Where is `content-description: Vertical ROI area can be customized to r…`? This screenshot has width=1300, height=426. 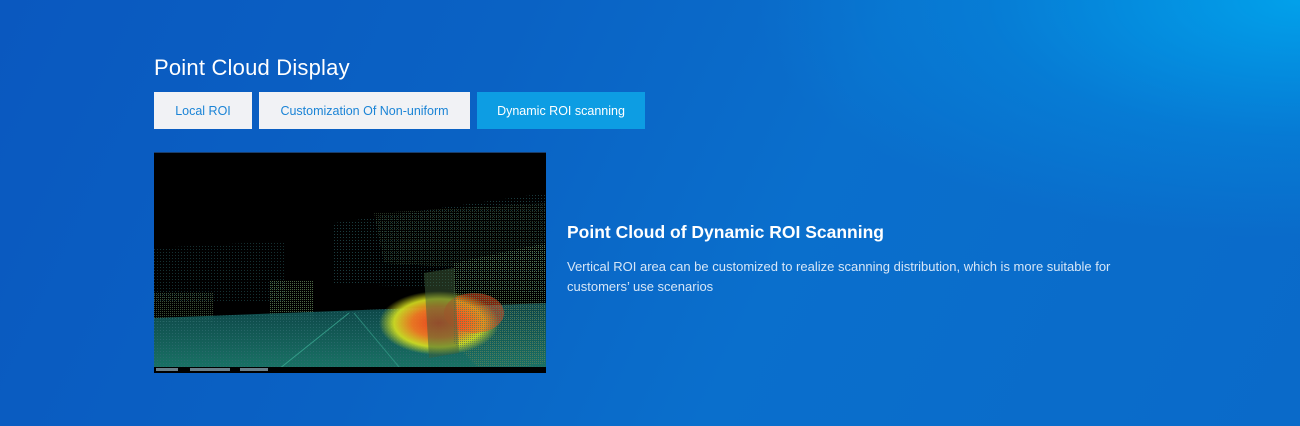 content-description: Vertical ROI area can be customized to r… is located at coordinates (839, 276).